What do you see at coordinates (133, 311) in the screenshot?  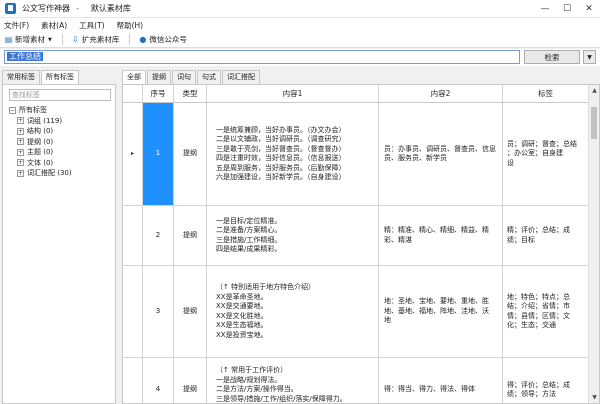 I see `row-indicator` at bounding box center [133, 311].